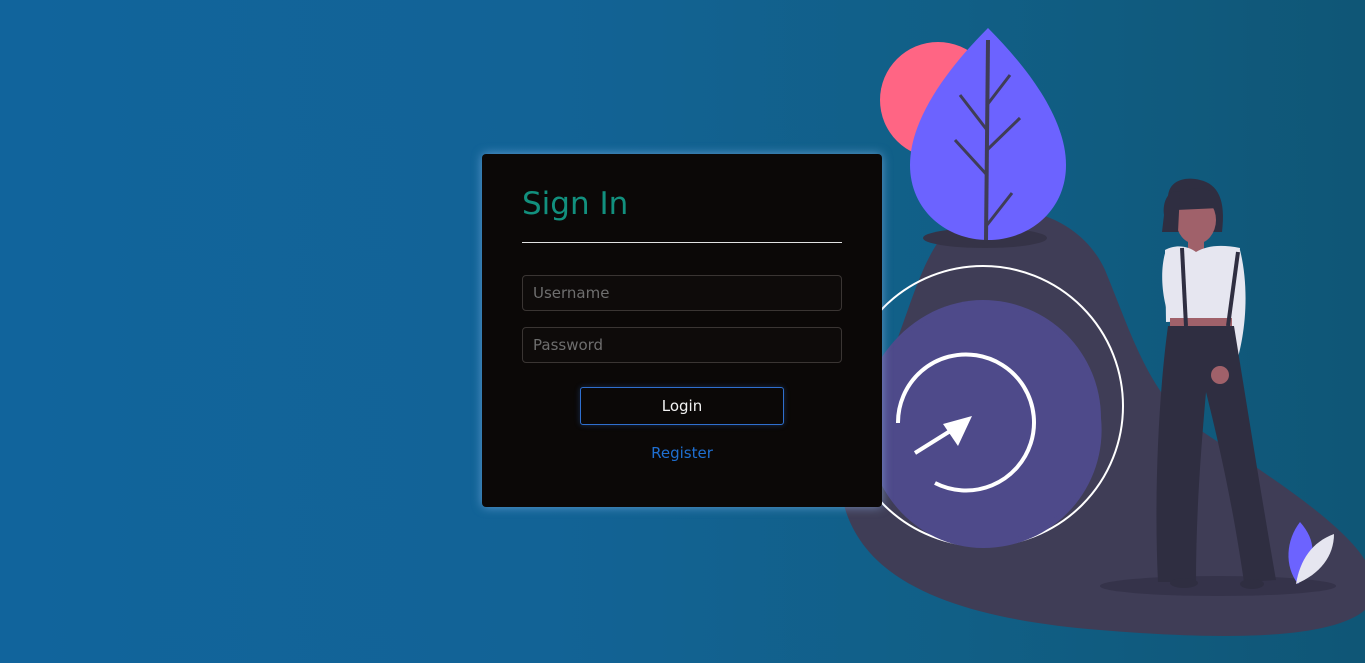  What do you see at coordinates (682, 453) in the screenshot?
I see `register-link: Register` at bounding box center [682, 453].